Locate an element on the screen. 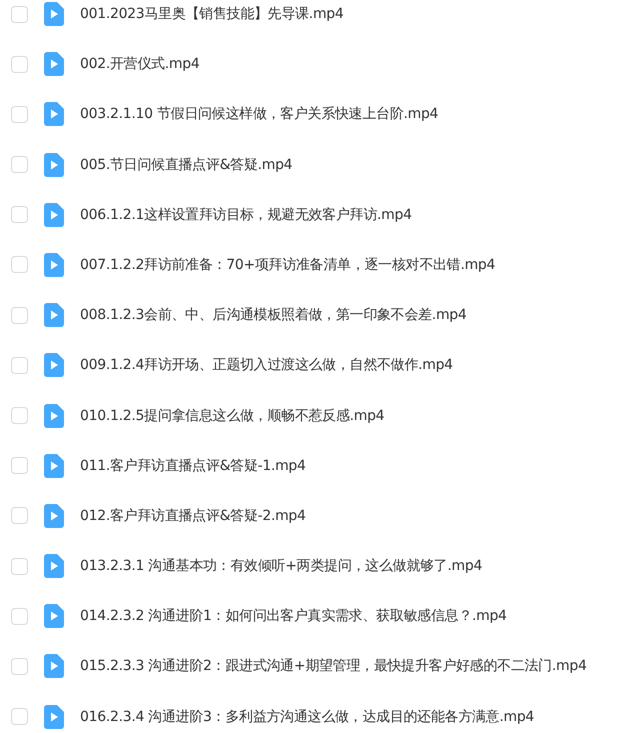 Image resolution: width=633 pixels, height=733 pixels. file-name: 010.1.2.5提问拿信息这么做，顺畅不惹反感.mp4 is located at coordinates (232, 415).